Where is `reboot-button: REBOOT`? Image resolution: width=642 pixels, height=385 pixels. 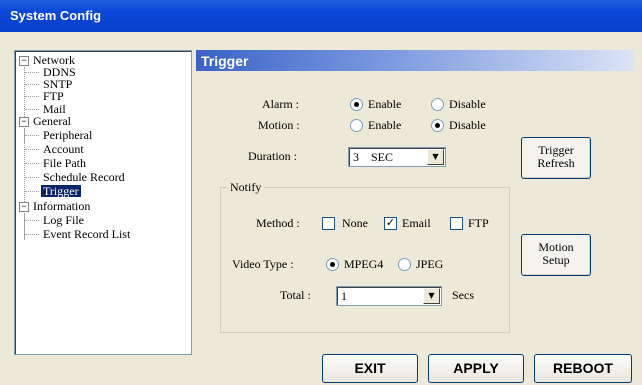 reboot-button: REBOOT is located at coordinates (583, 368).